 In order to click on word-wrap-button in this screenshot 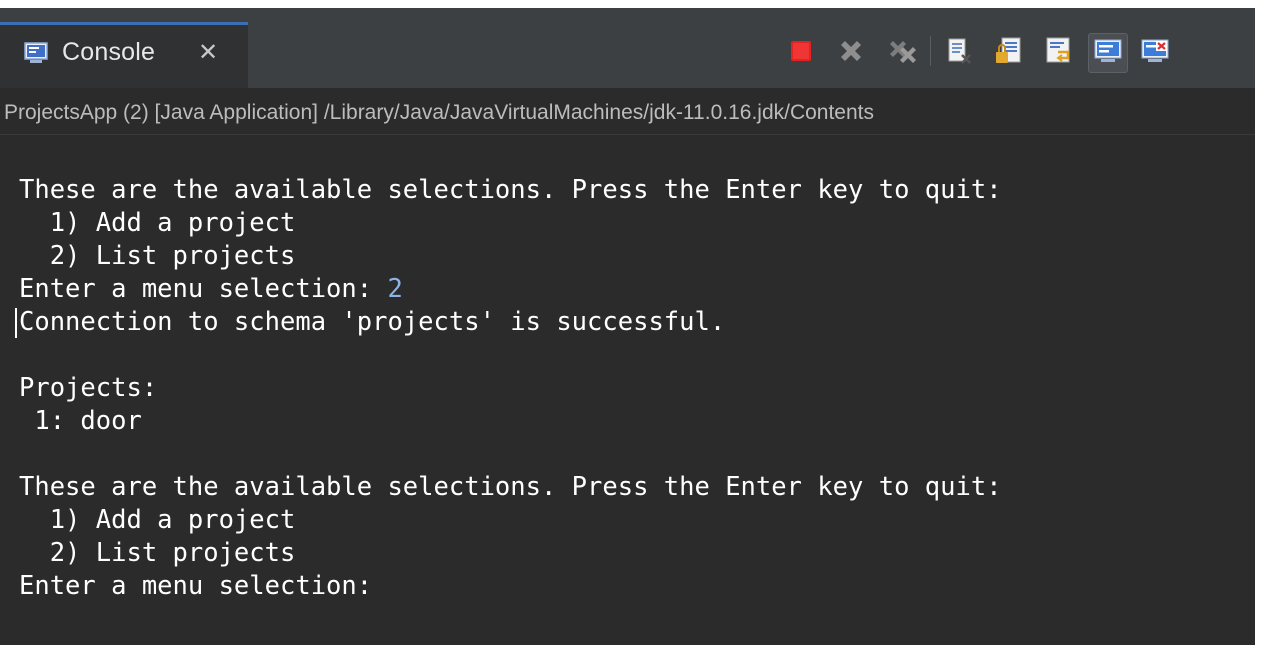, I will do `click(1059, 53)`.